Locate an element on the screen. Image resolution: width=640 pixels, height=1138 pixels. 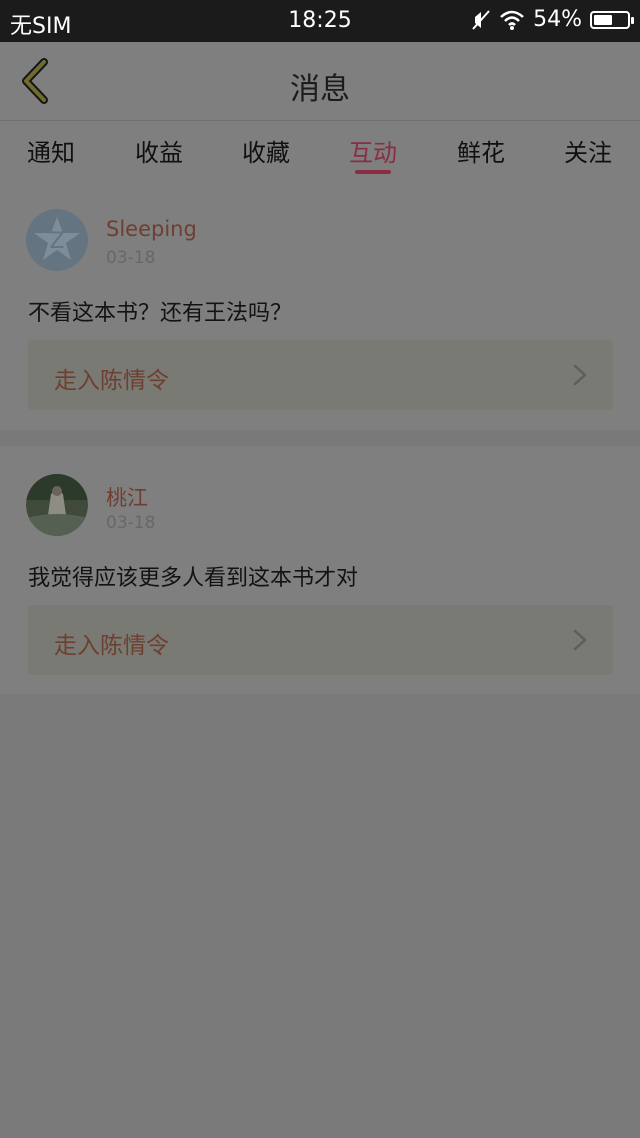
username: Sleeping is located at coordinates (151, 229).